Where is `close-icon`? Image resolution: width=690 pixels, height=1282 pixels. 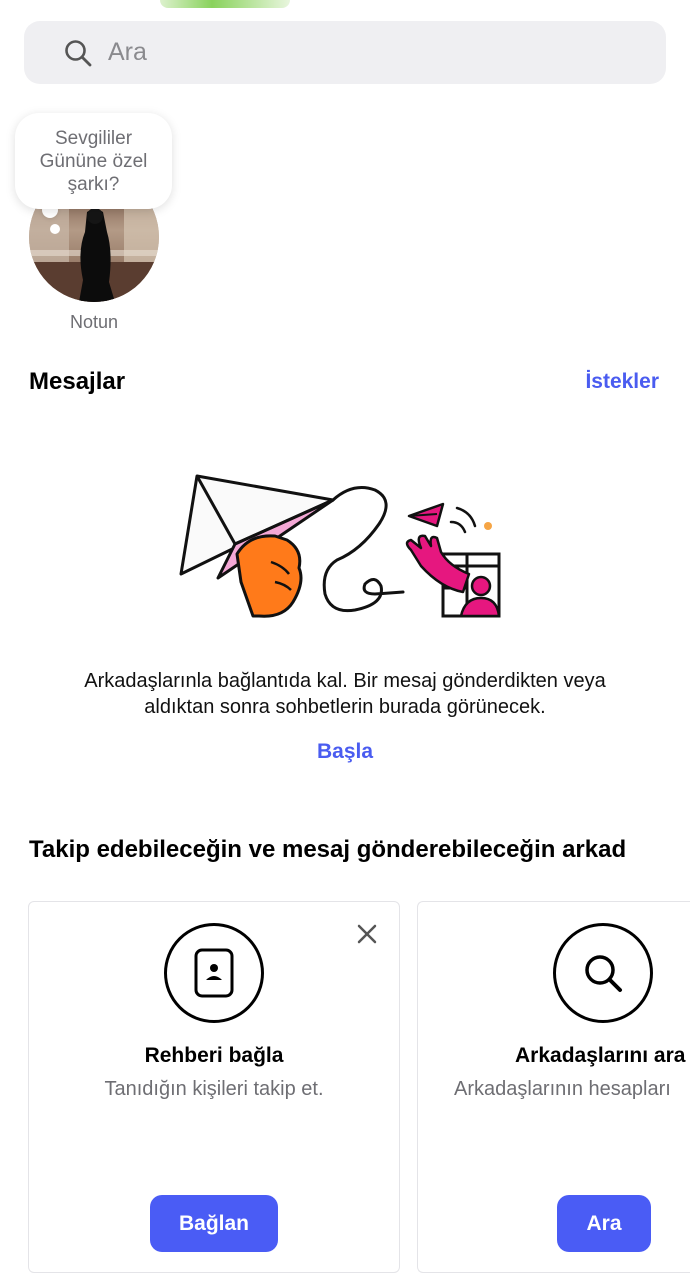
close-icon is located at coordinates (367, 934).